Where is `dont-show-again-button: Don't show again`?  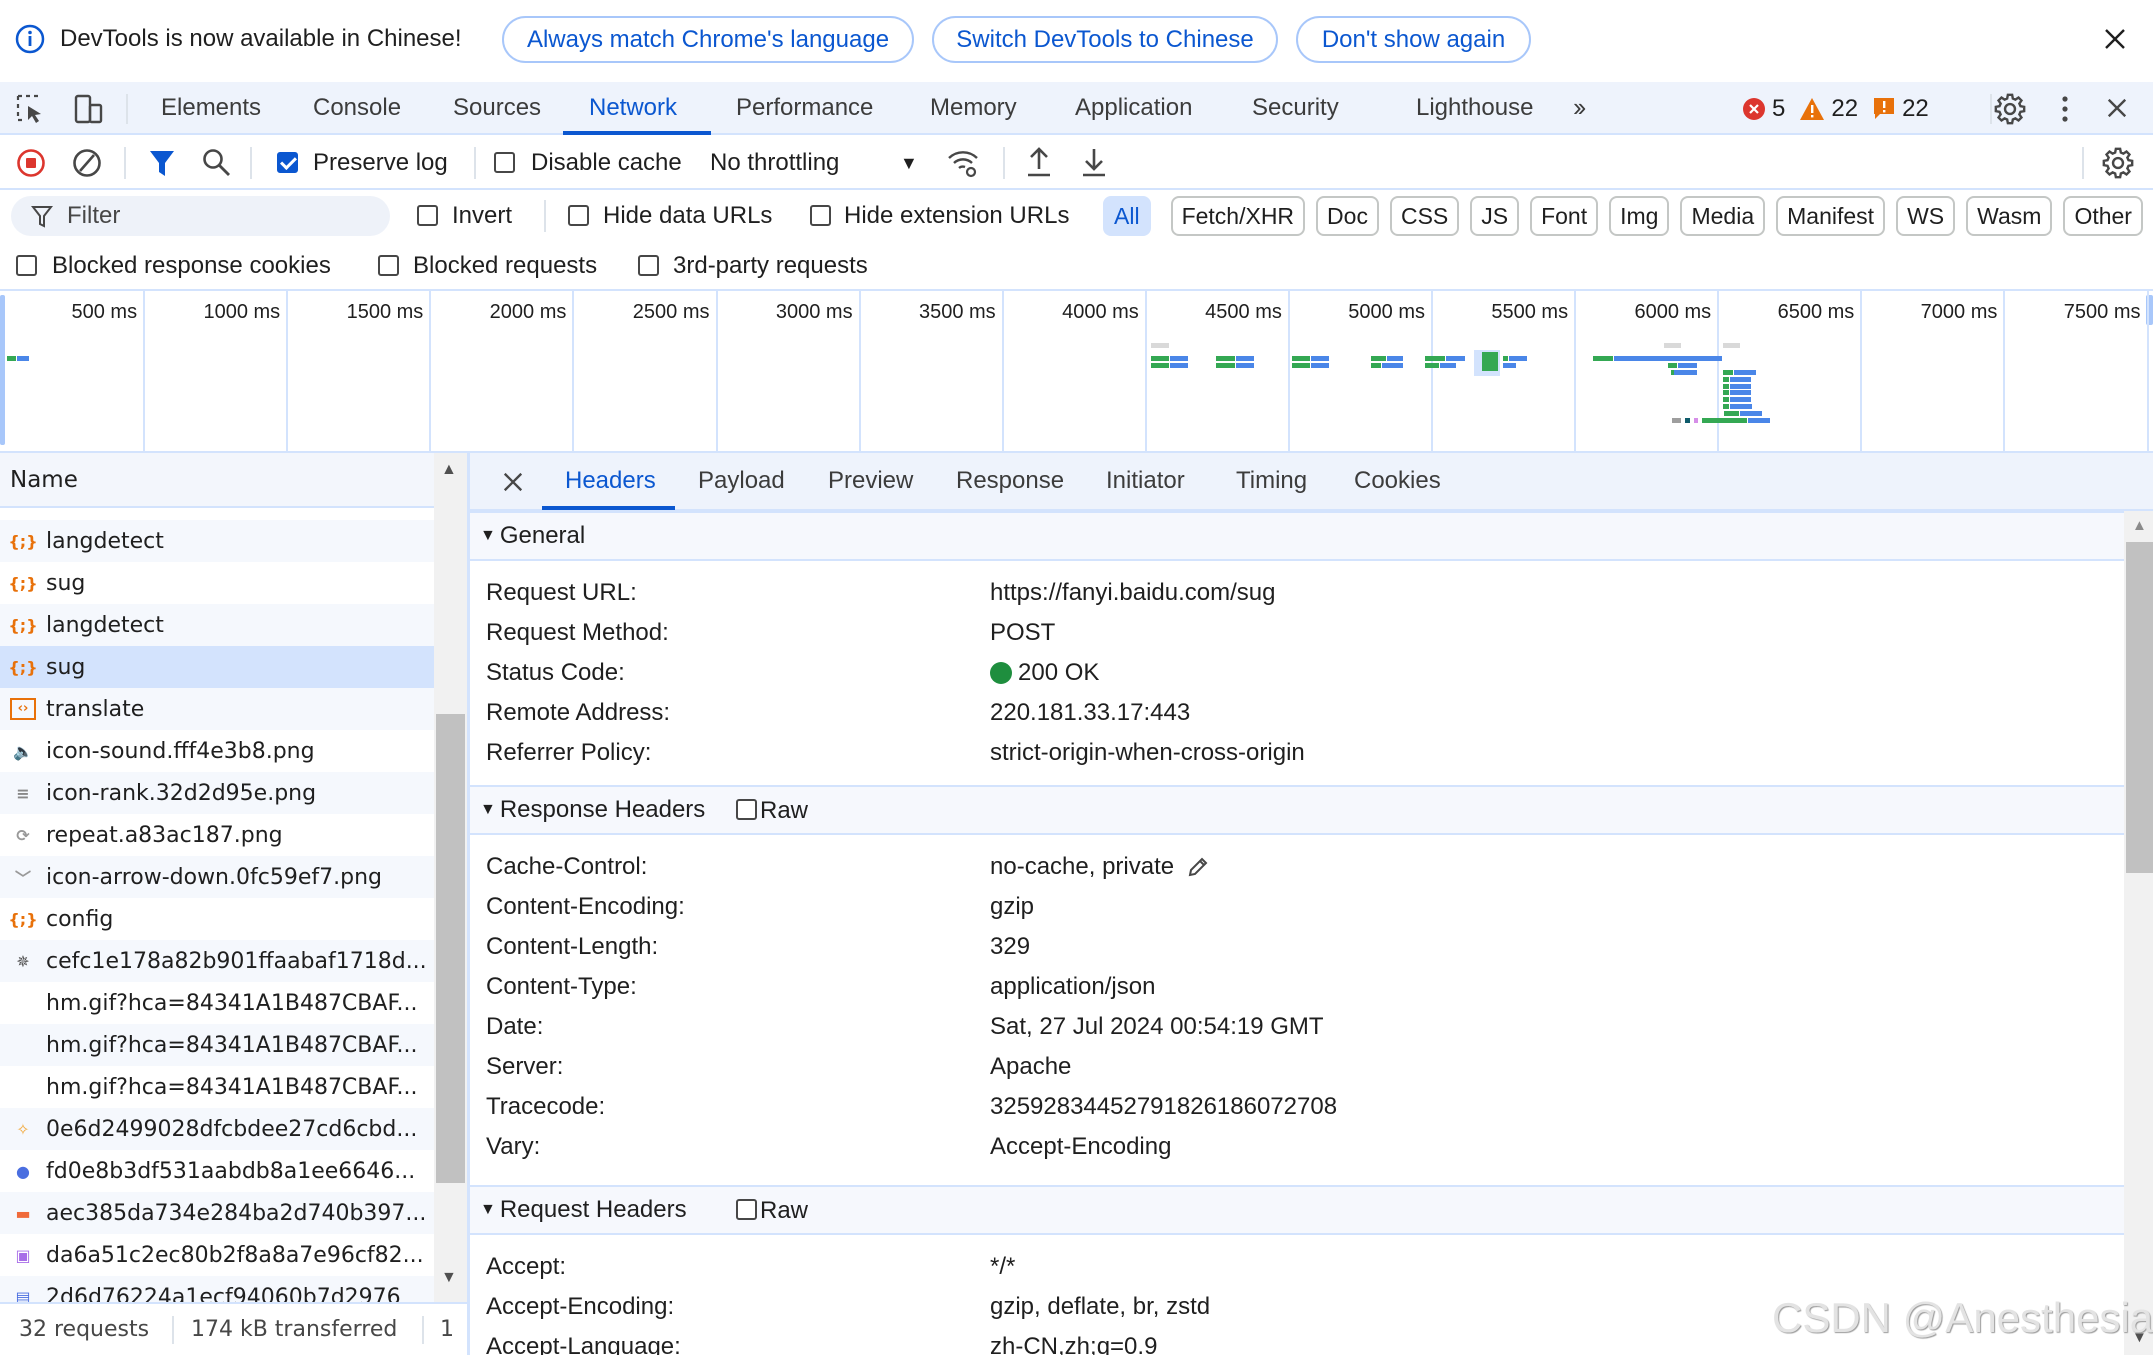 dont-show-again-button: Don't show again is located at coordinates (1413, 39).